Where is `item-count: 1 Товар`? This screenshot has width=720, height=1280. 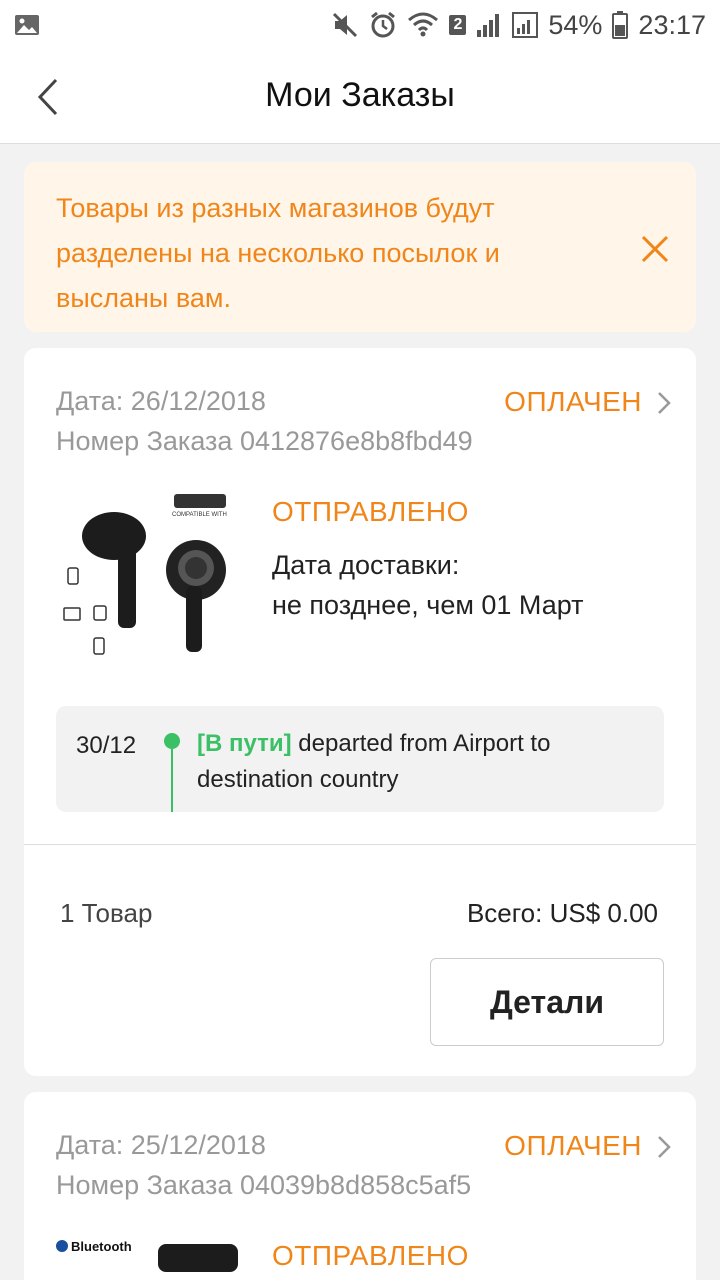 item-count: 1 Товар is located at coordinates (106, 913).